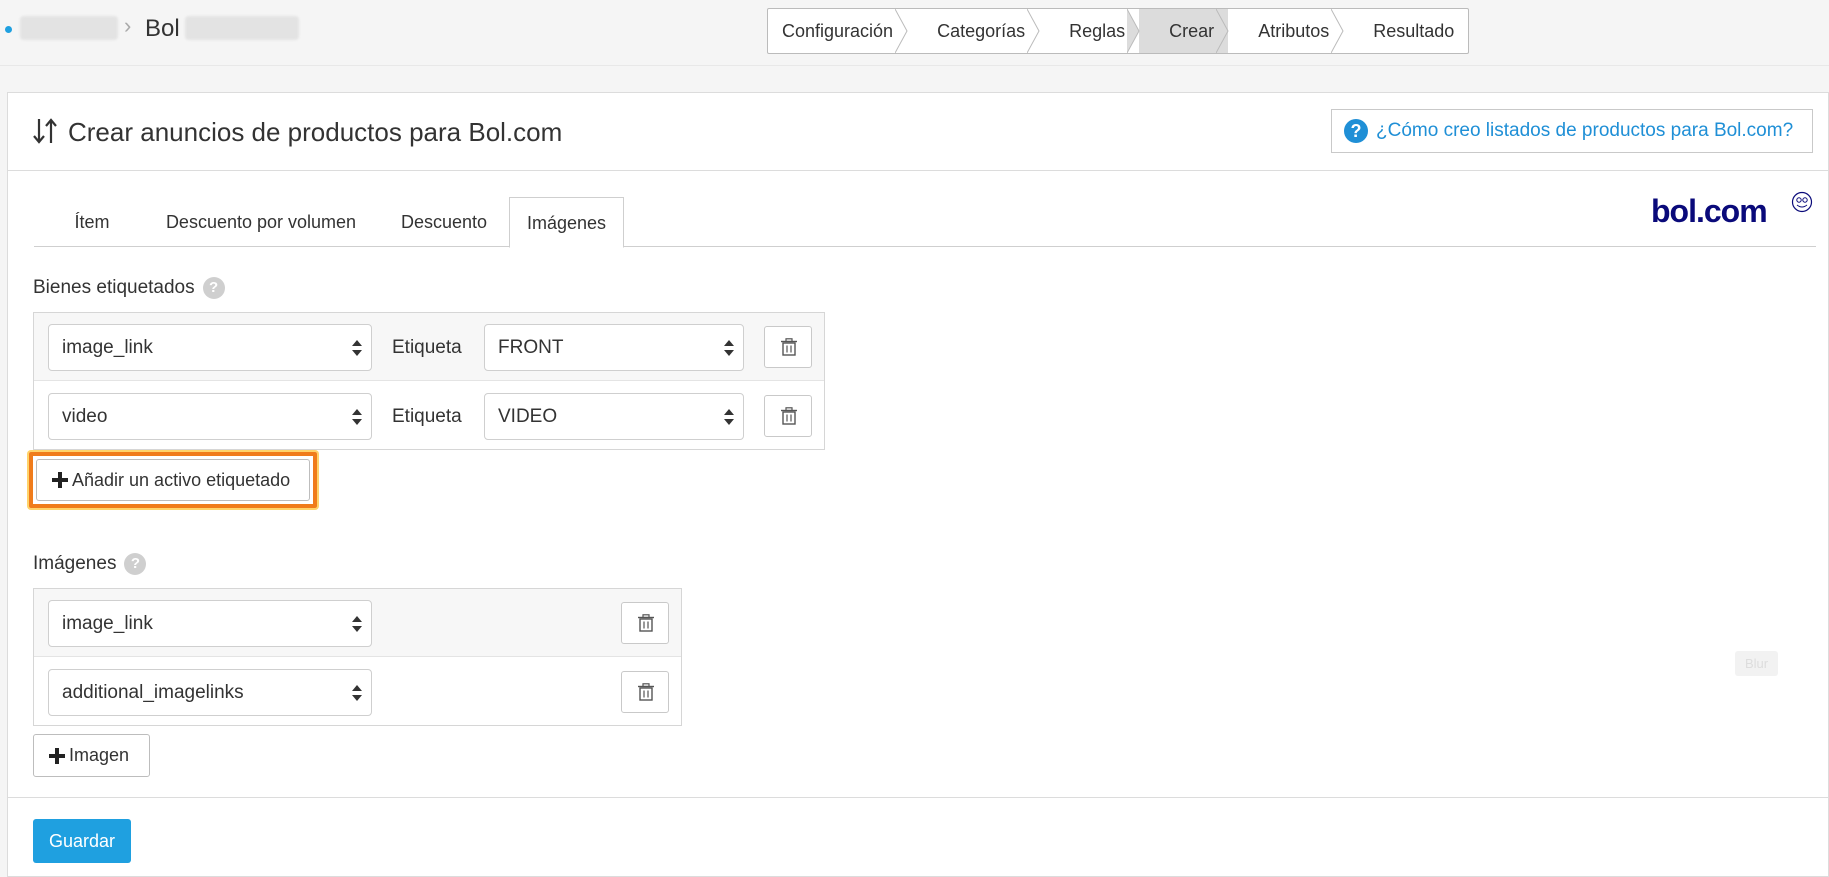  Describe the element at coordinates (173, 480) in the screenshot. I see `add-tagged-asset-button: Añadir un activo etiquetado` at that location.